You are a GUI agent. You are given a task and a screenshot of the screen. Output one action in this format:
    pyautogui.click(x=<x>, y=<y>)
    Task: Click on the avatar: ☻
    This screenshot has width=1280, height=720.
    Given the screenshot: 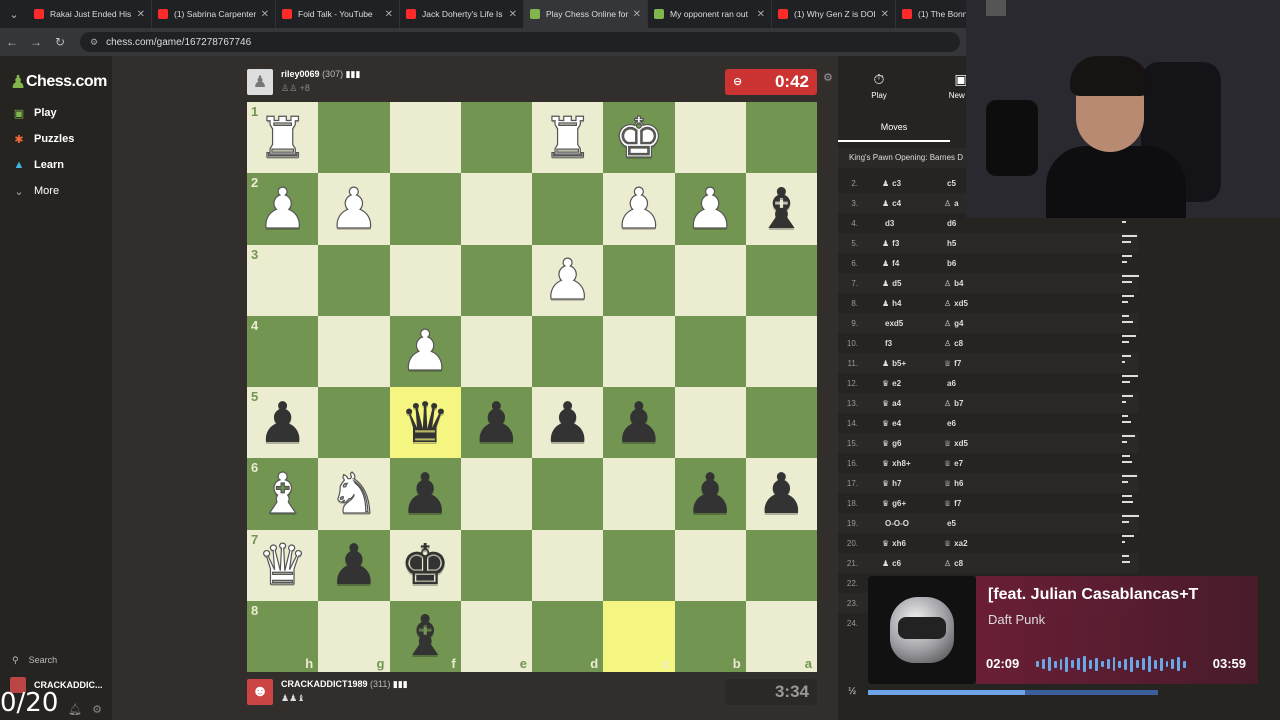 What is the action you would take?
    pyautogui.click(x=260, y=692)
    